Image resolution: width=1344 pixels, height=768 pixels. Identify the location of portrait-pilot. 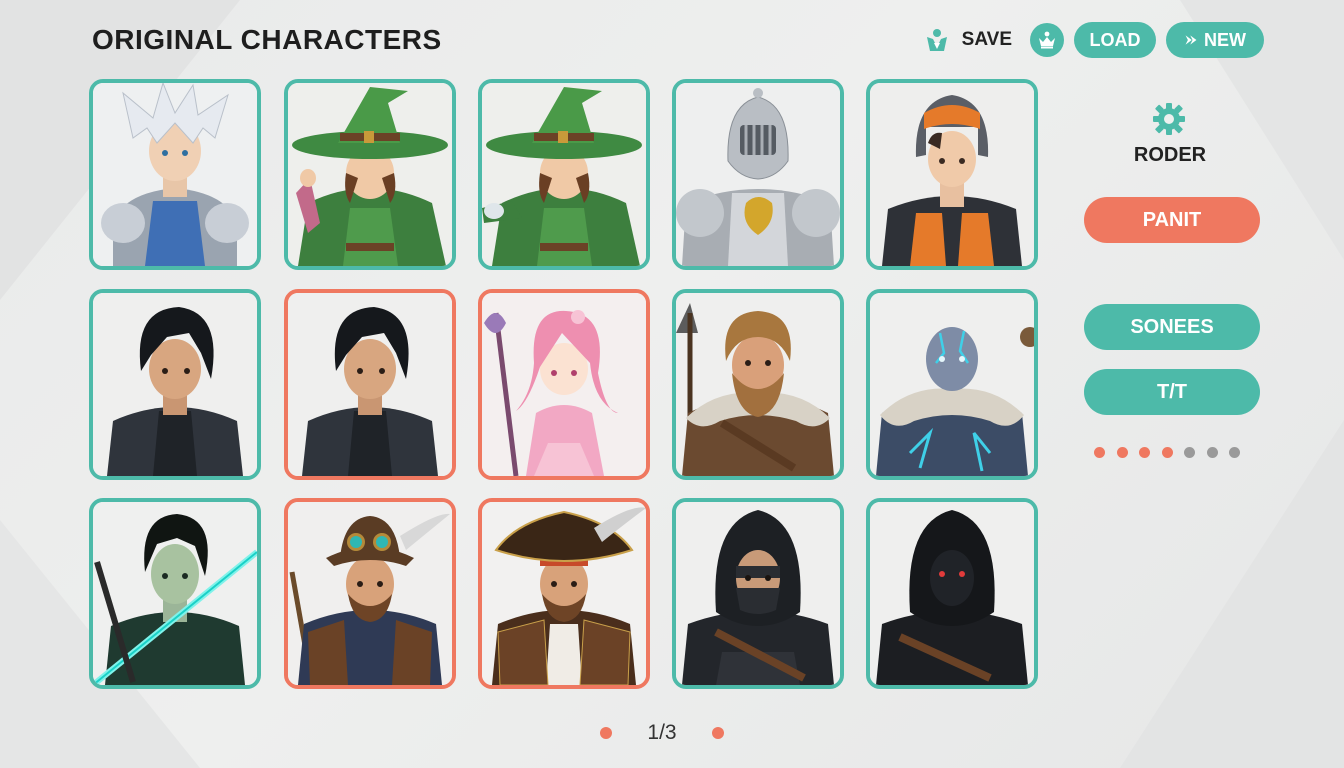
(952, 174).